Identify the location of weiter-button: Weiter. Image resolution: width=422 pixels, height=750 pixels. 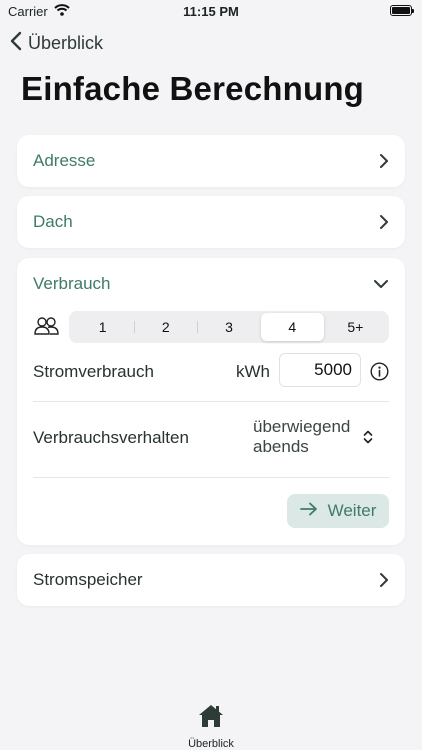
(338, 511).